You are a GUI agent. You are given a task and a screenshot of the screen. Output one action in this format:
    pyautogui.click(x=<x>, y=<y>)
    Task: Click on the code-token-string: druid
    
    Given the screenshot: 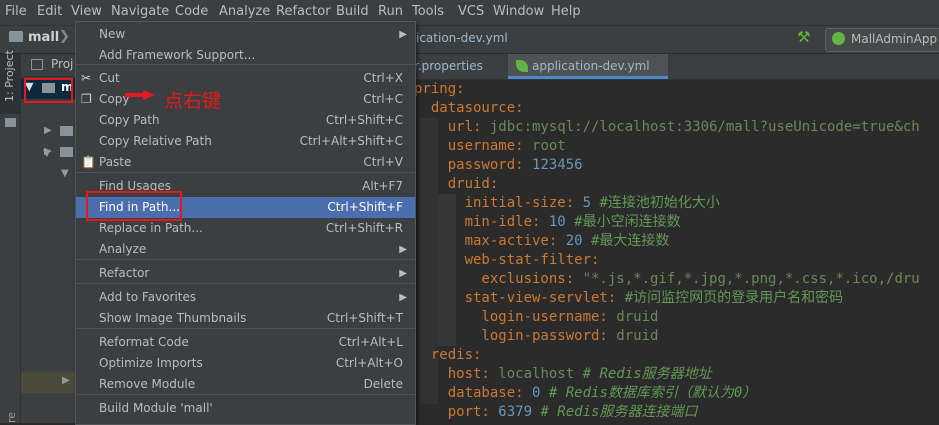 What is the action you would take?
    pyautogui.click(x=637, y=317)
    